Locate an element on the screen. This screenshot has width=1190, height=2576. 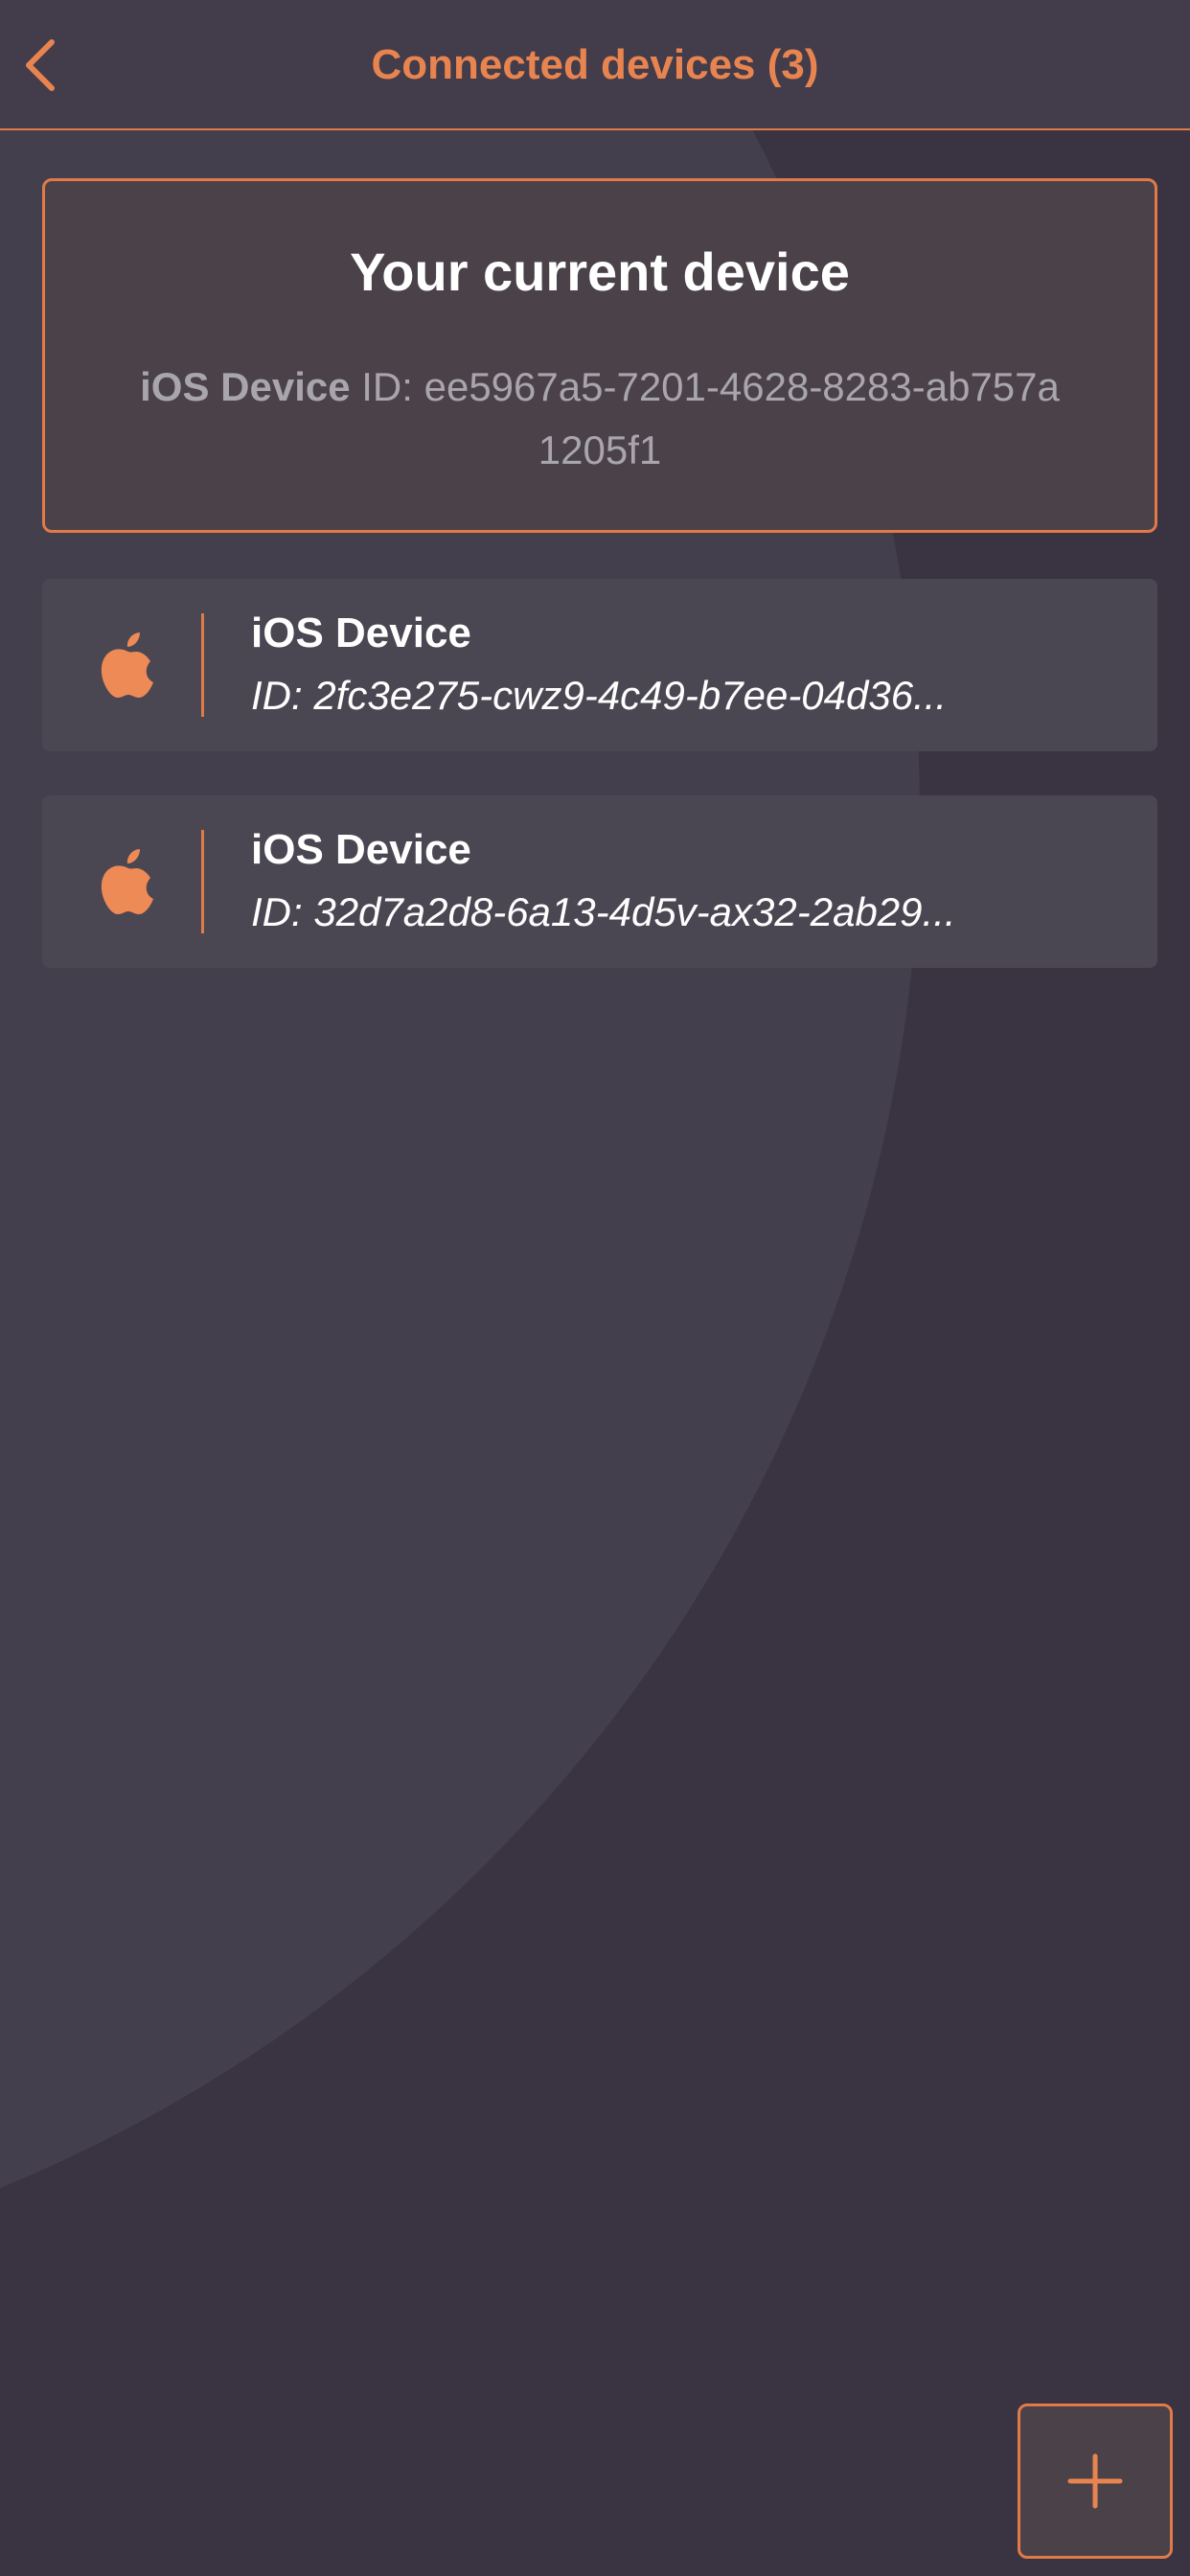
plus-icon is located at coordinates (1095, 2481).